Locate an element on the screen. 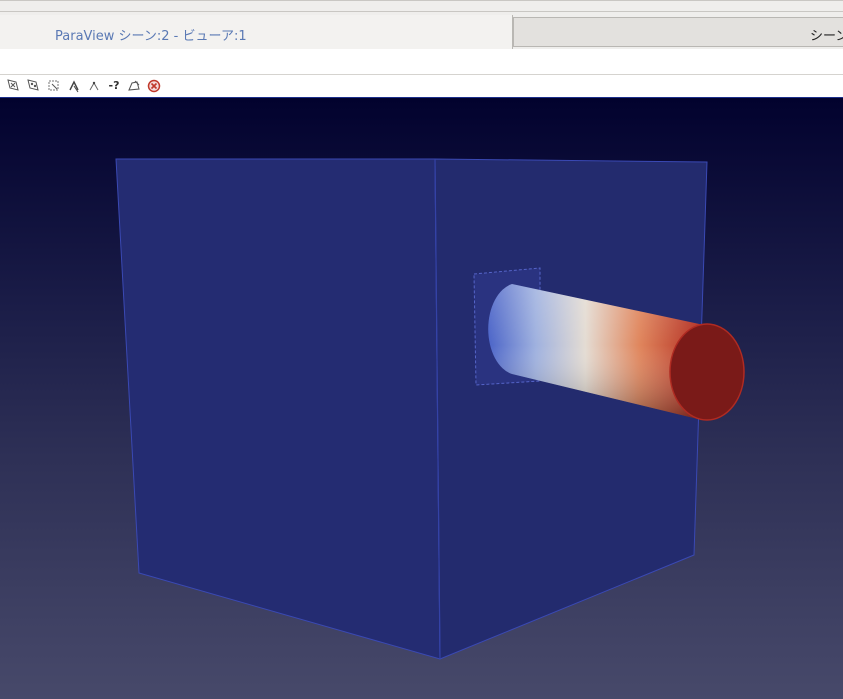 The height and width of the screenshot is (699, 843). select-cells-polygon-icon is located at coordinates (134, 86).